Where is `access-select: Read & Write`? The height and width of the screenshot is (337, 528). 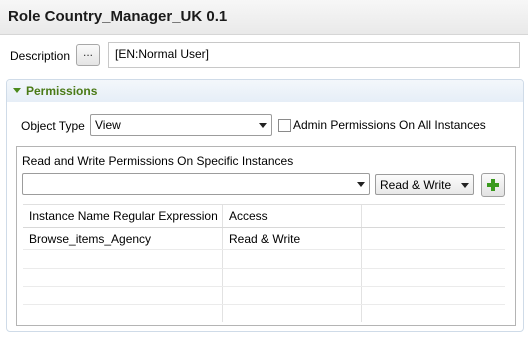
access-select: Read & Write is located at coordinates (424, 184).